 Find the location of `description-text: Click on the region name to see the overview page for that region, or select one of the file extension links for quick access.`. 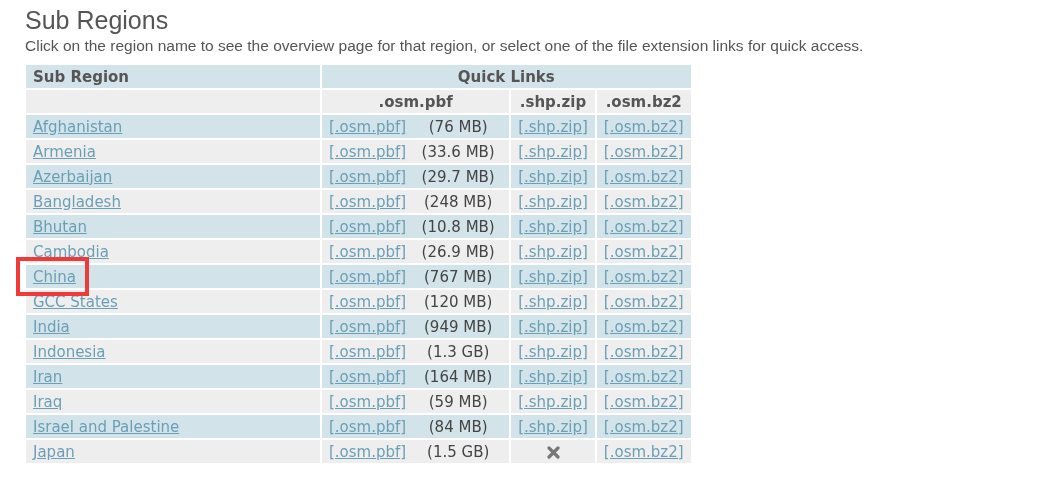

description-text: Click on the region name to see the overview page for that region, or select one of the file extension links for quick access. is located at coordinates (445, 46).